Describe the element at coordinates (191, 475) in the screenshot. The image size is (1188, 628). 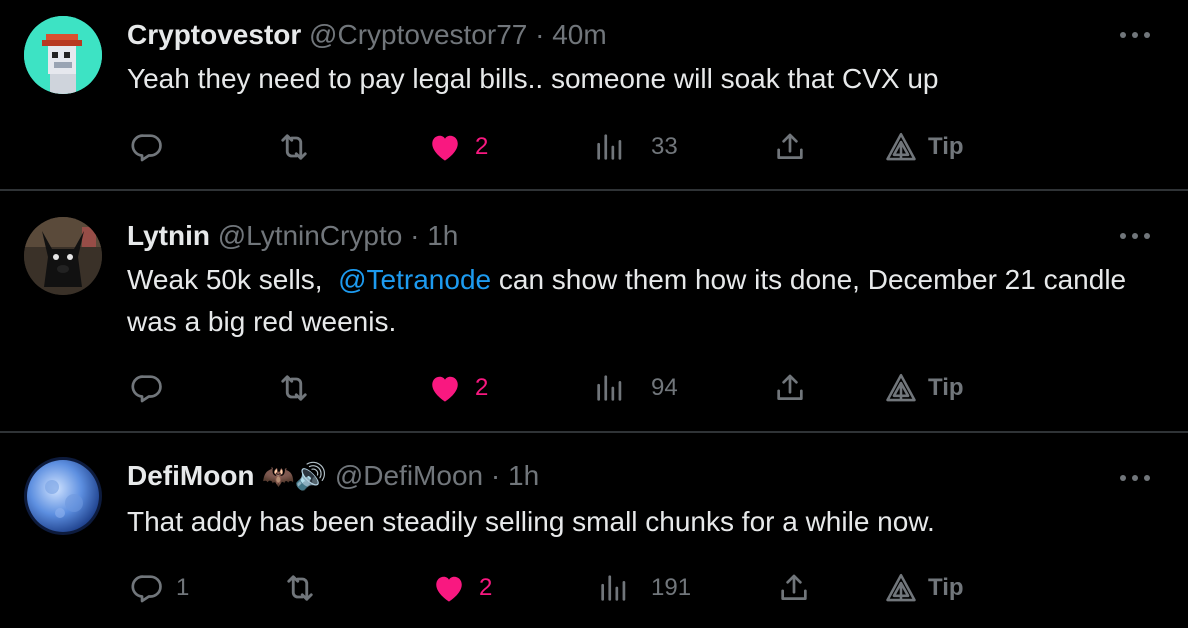
I see `display-name: DefiMoon` at that location.